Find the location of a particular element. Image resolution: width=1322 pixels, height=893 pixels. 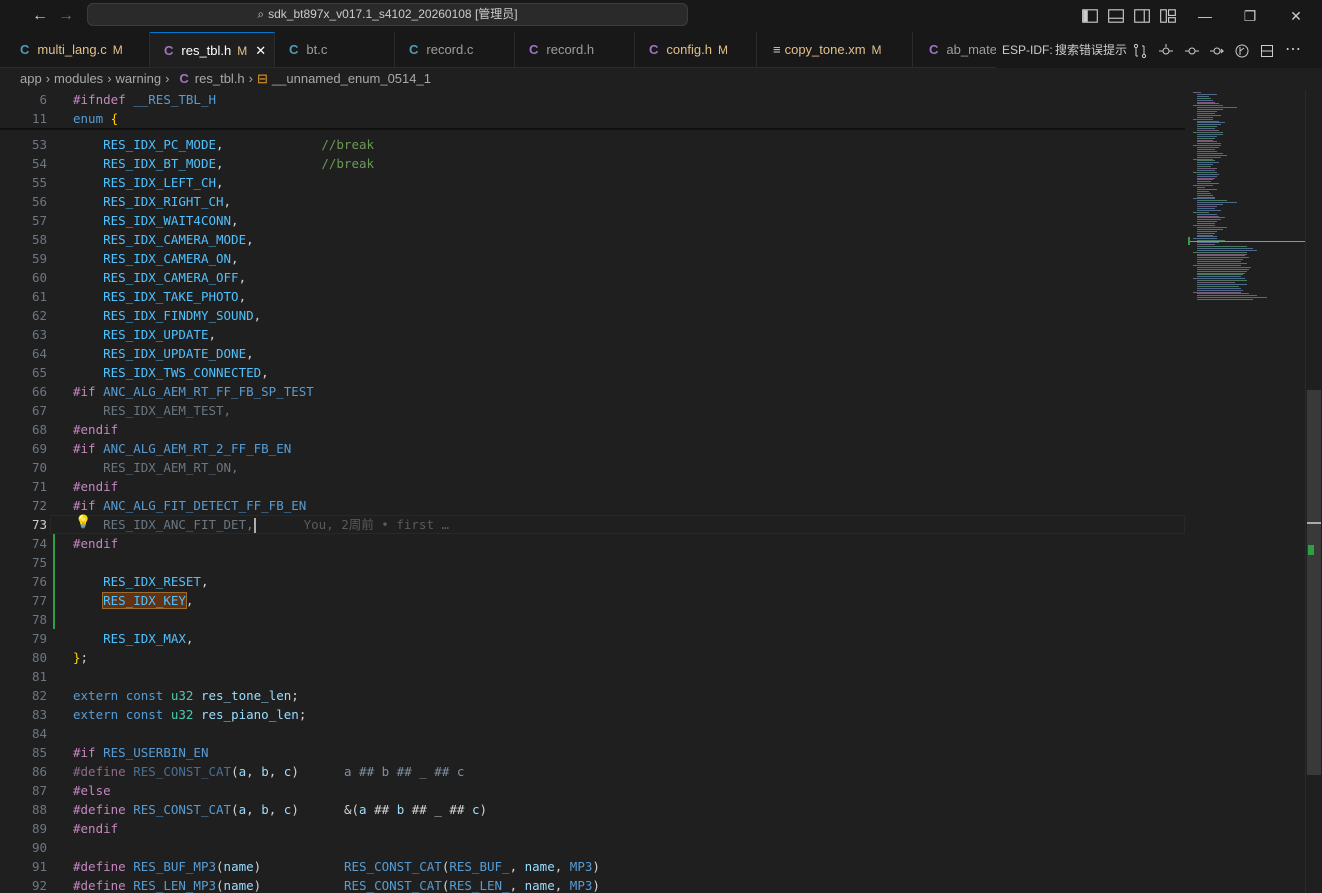

line-code: RES_IDX_CAMERA_OFF, is located at coordinates (175, 277).